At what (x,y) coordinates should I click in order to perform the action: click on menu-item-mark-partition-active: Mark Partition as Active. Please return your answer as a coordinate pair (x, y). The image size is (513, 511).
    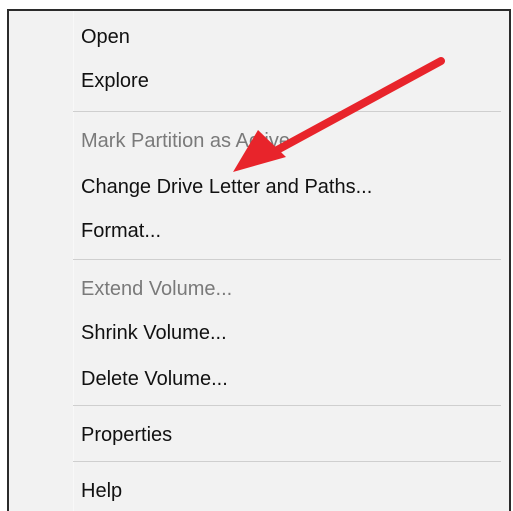
    Looking at the image, I should click on (185, 140).